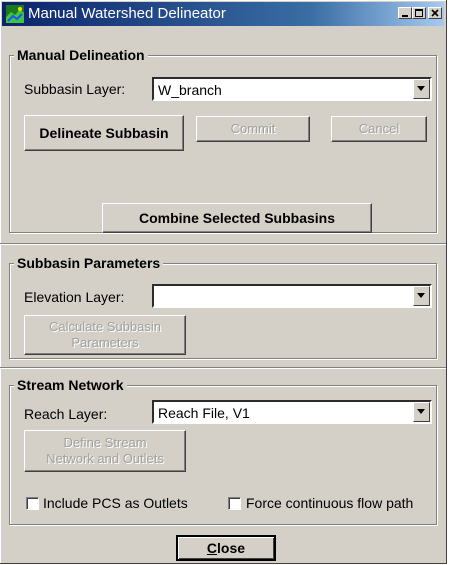  Describe the element at coordinates (379, 129) in the screenshot. I see `cancel-button: Cancel` at that location.